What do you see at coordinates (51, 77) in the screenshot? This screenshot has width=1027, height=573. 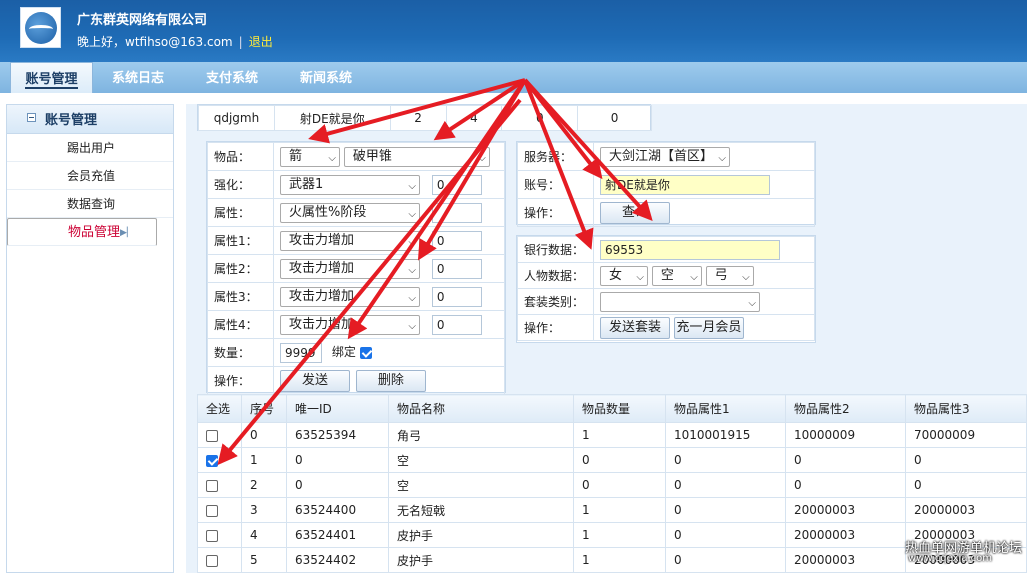 I see `tab-account-management: 账号管理` at bounding box center [51, 77].